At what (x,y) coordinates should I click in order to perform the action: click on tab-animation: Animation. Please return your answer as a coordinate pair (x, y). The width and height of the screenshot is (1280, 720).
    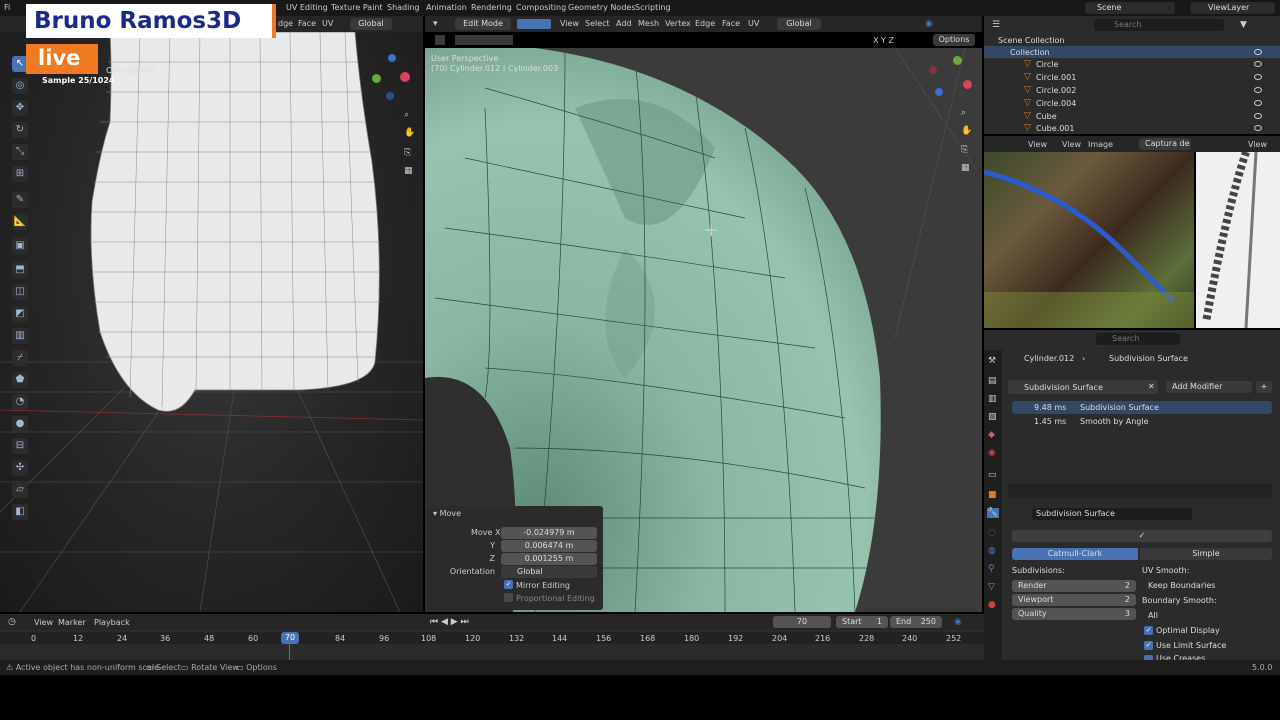
    Looking at the image, I should click on (446, 7).